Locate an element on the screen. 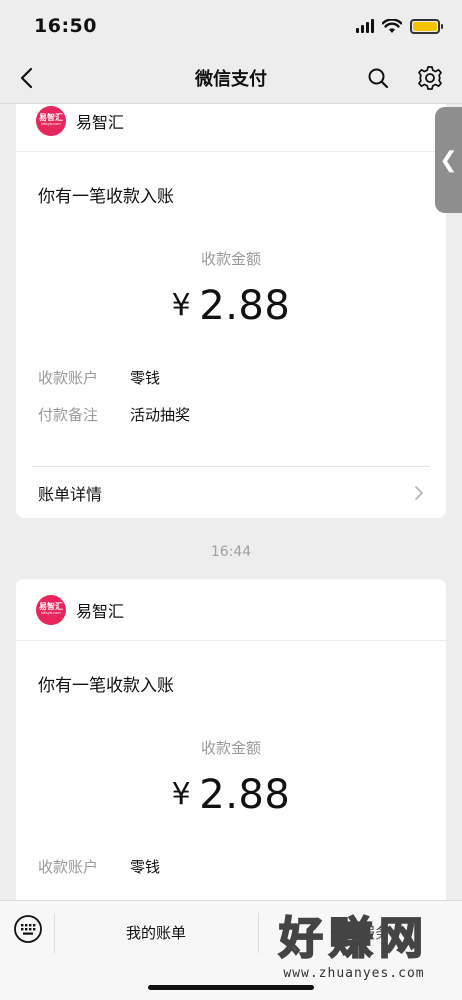 The image size is (462, 1000). menu-coupon-service: 卡券服务 is located at coordinates (360, 932).